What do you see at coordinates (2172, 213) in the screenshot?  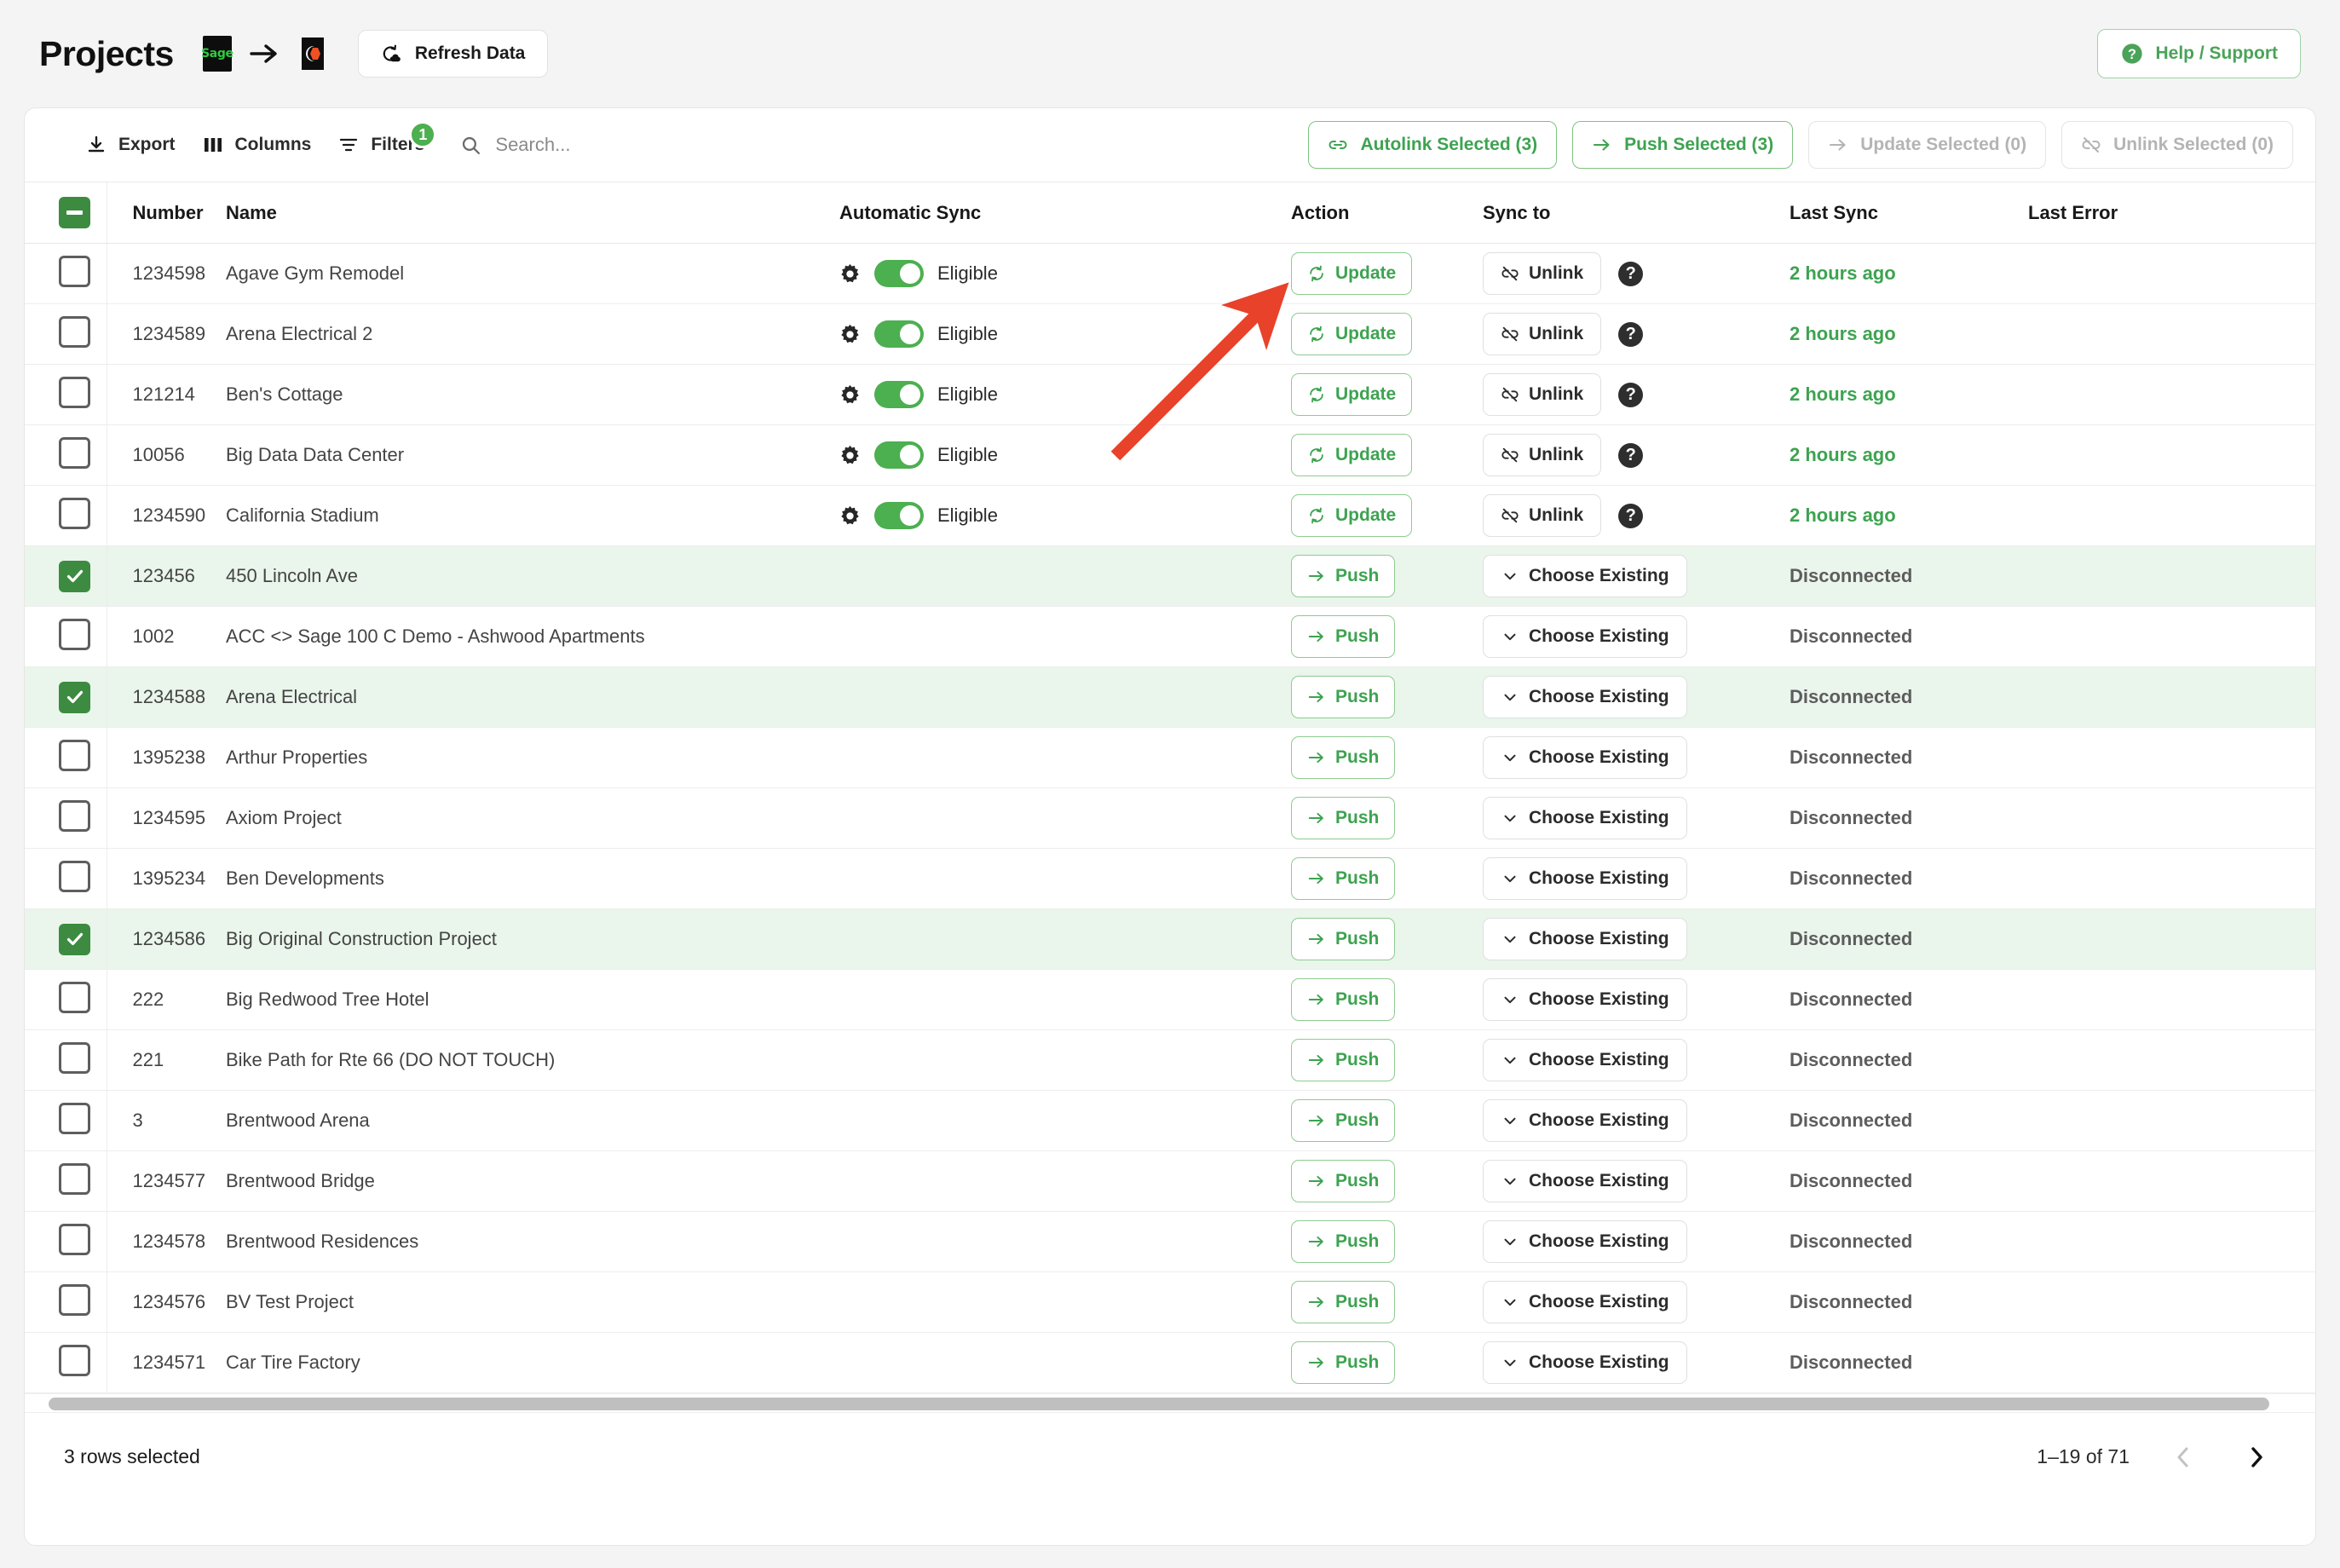 I see `column-header-last-error: Last Error` at bounding box center [2172, 213].